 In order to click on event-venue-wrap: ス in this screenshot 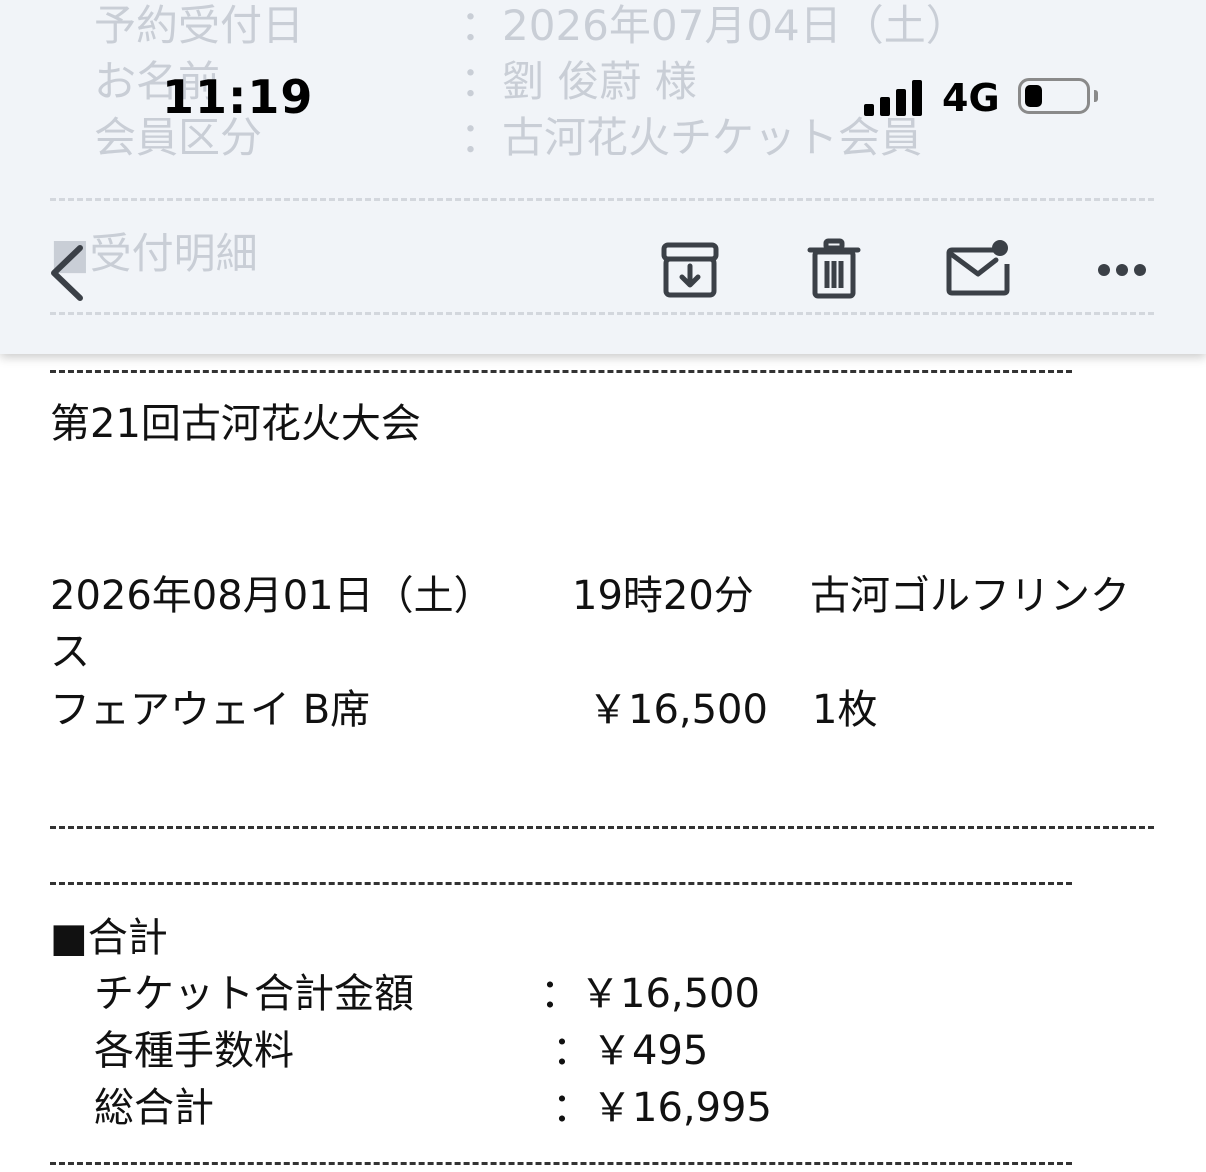, I will do `click(70, 652)`.